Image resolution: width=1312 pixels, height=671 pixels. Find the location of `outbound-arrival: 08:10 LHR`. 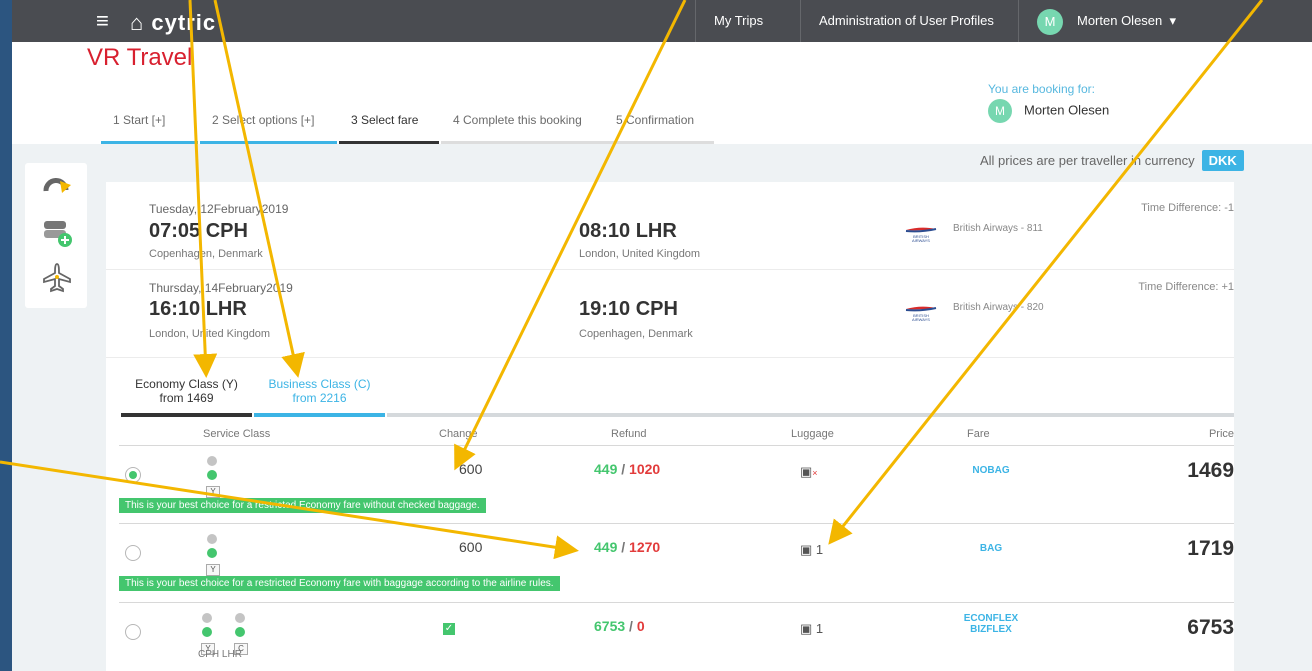

outbound-arrival: 08:10 LHR is located at coordinates (628, 231).